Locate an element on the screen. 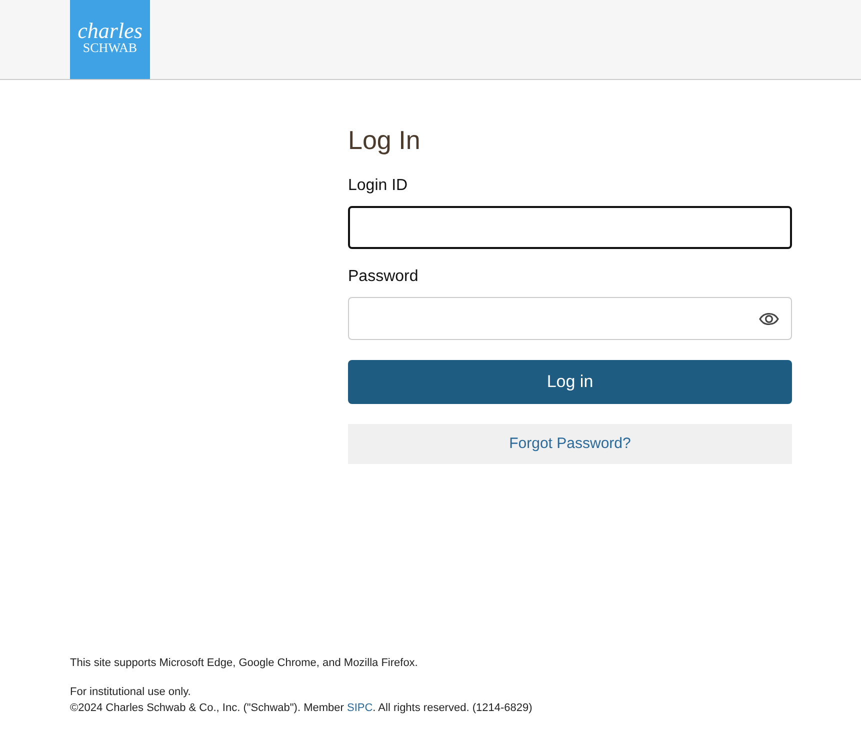 The height and width of the screenshot is (746, 861). show-password-icon is located at coordinates (769, 319).